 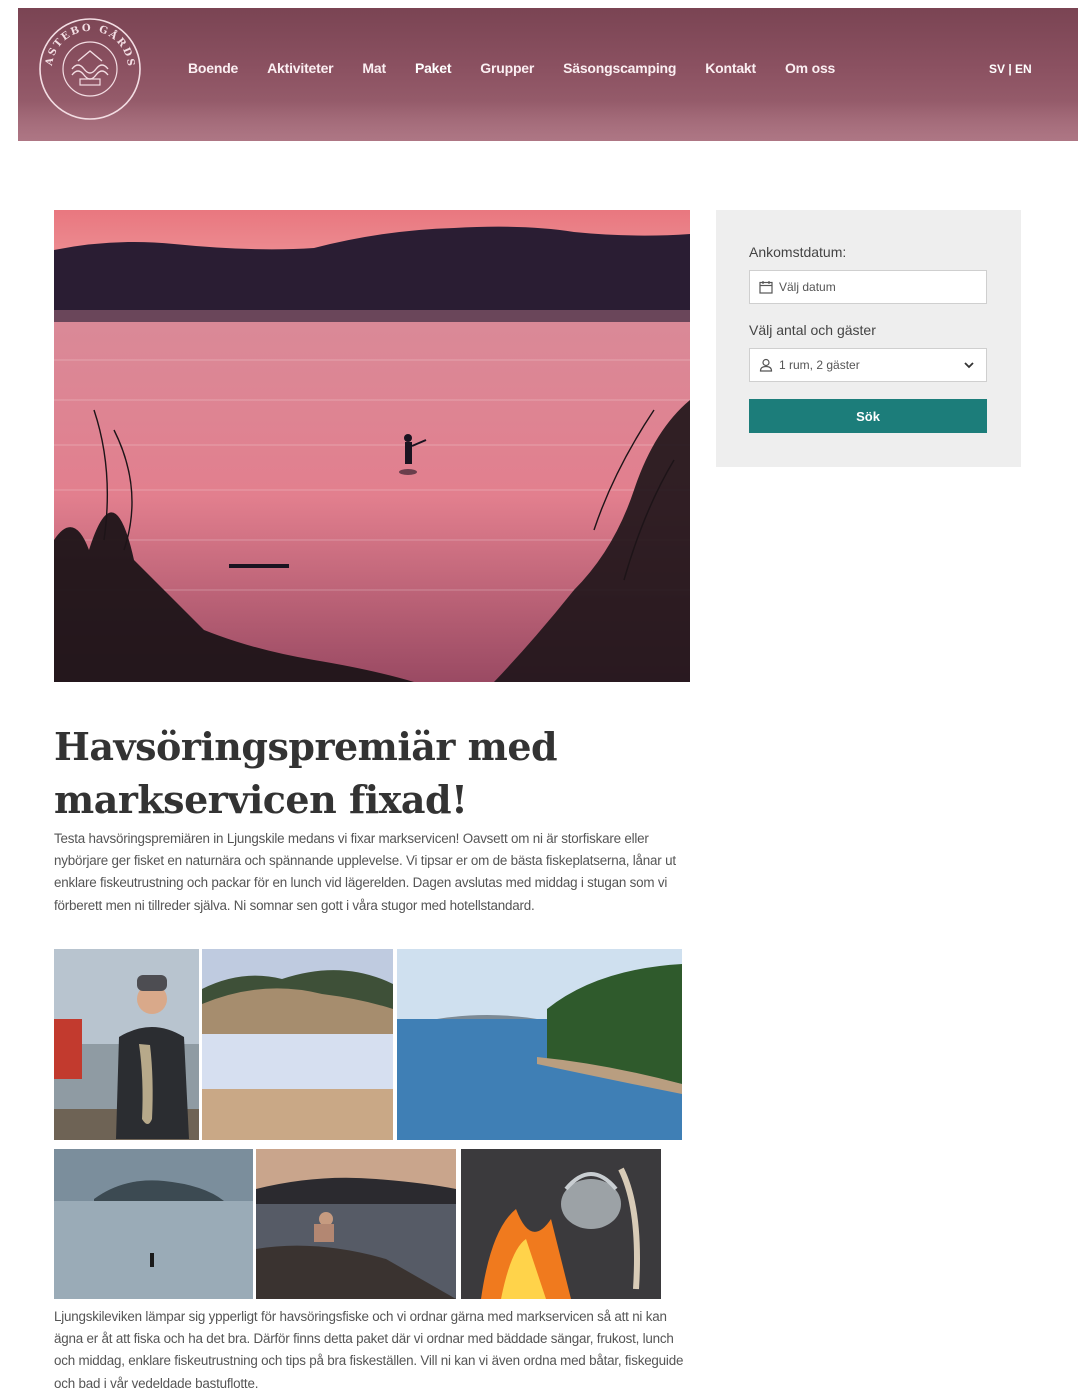 What do you see at coordinates (807, 287) in the screenshot?
I see `date-placeholder: Välj datum` at bounding box center [807, 287].